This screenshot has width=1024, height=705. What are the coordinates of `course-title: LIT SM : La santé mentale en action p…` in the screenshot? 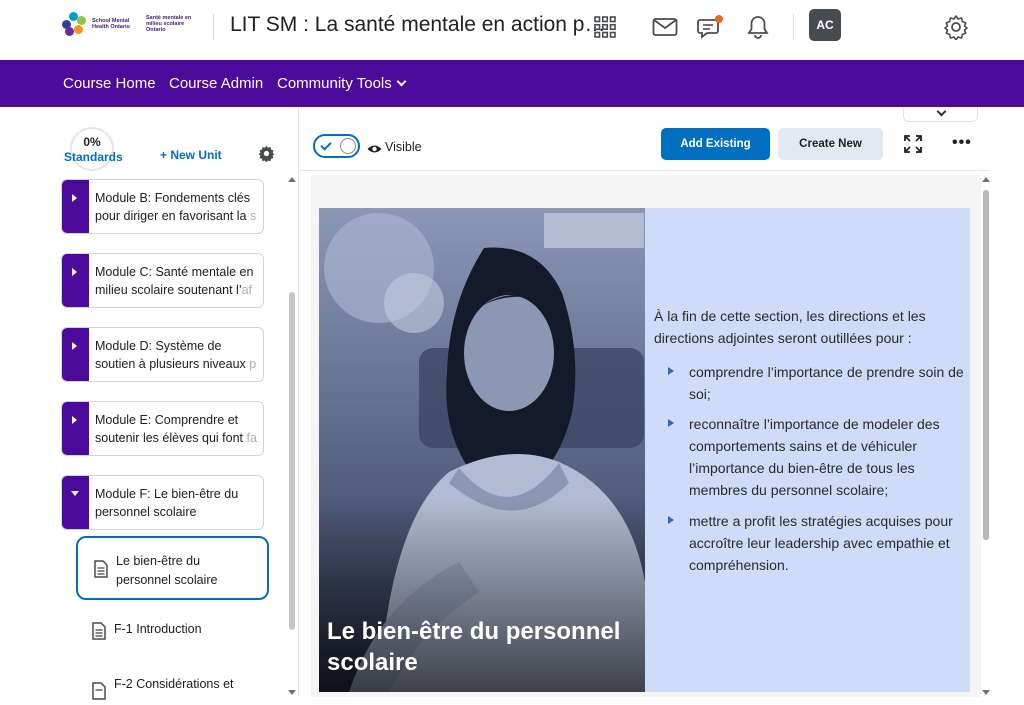 It's located at (418, 25).